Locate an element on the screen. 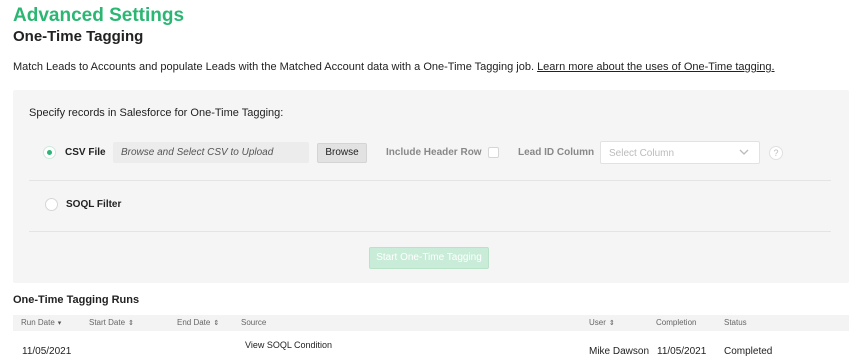 This screenshot has height=361, width=862. browse-button: Browse is located at coordinates (342, 153).